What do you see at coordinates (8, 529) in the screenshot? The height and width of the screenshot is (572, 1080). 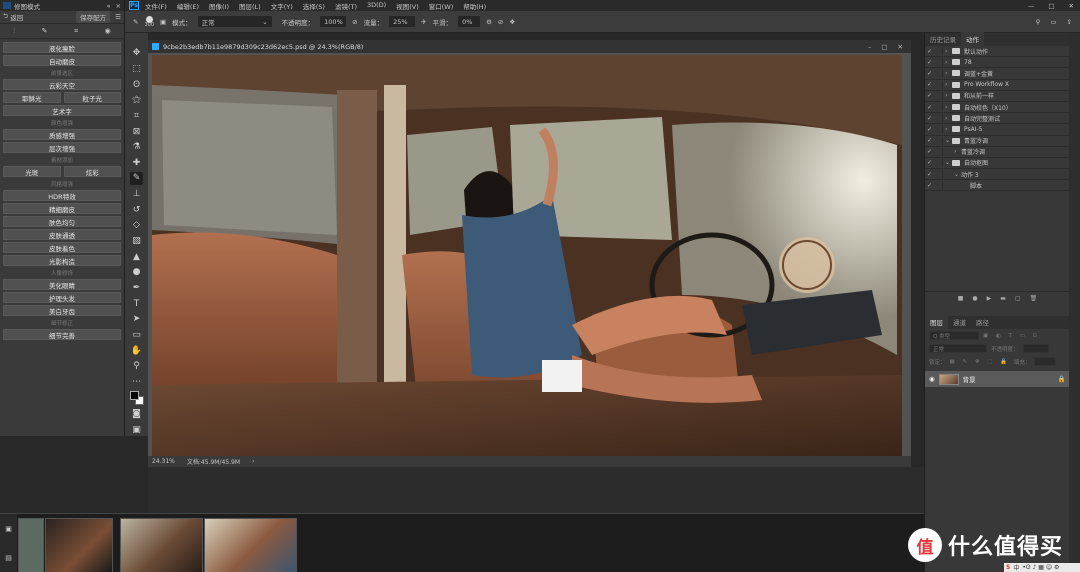 I see `image-icon: ▣` at bounding box center [8, 529].